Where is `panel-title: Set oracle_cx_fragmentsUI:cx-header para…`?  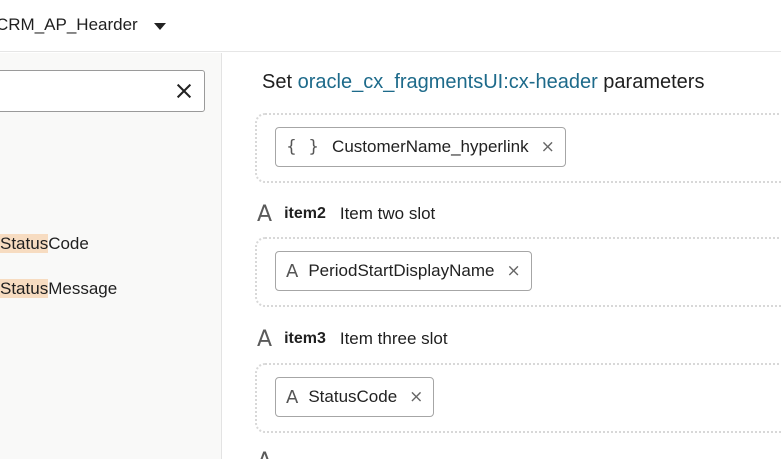 panel-title: Set oracle_cx_fragmentsUI:cx-header para… is located at coordinates (483, 82).